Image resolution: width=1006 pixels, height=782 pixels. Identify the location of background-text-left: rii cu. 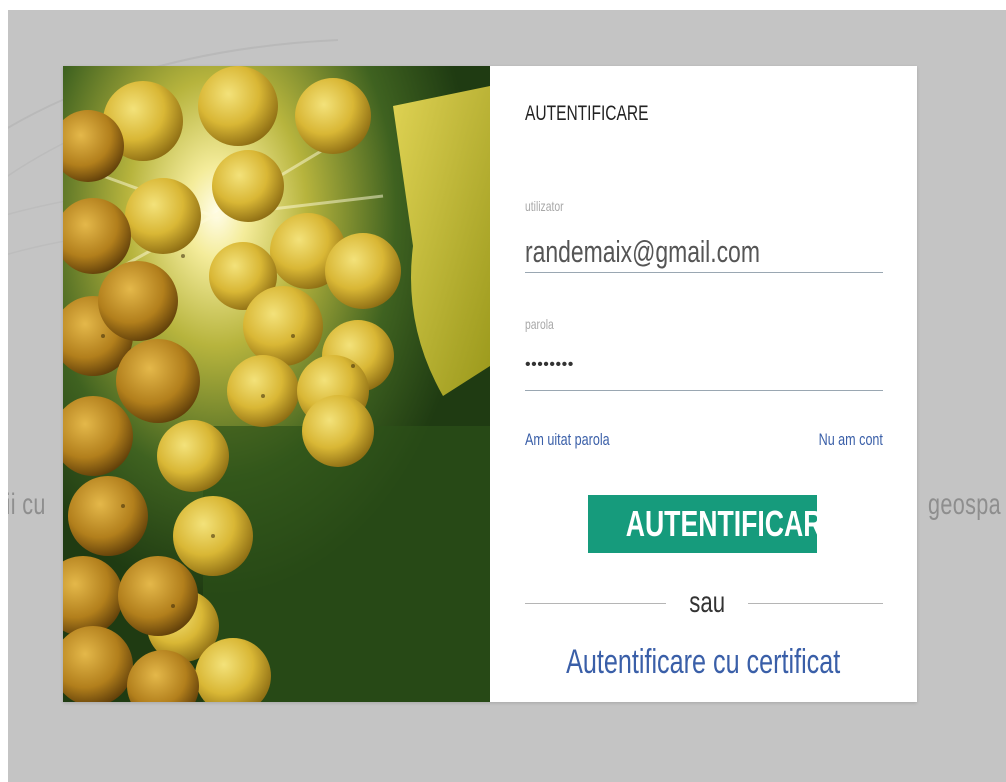
(27, 504).